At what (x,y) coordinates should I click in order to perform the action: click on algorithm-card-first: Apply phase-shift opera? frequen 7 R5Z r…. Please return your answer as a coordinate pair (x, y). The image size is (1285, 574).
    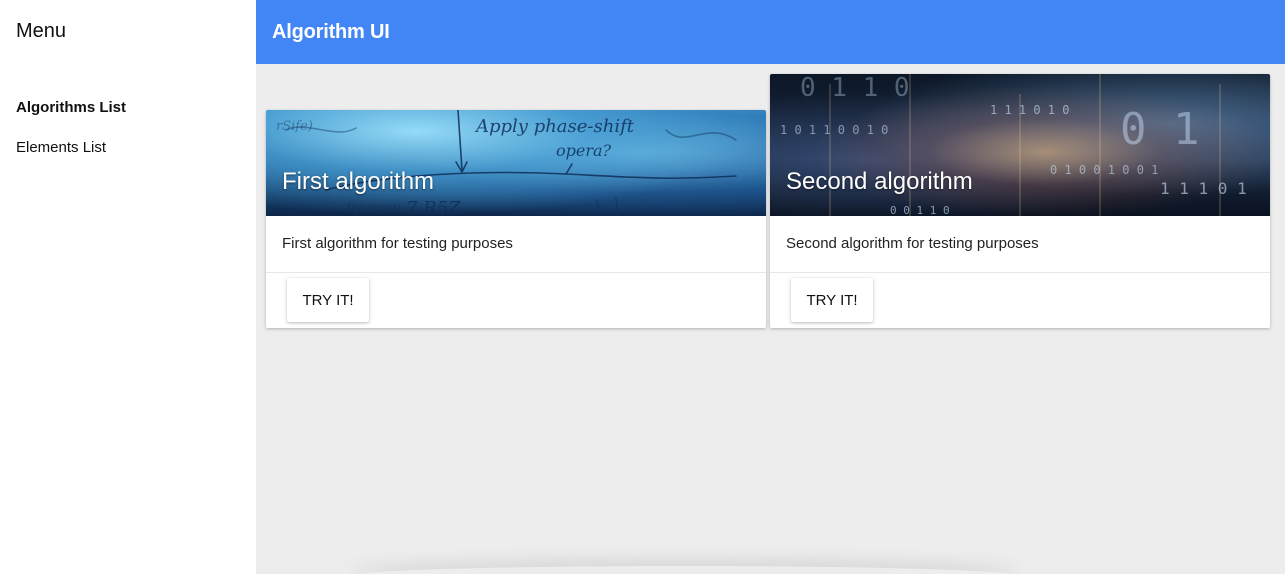
    Looking at the image, I should click on (516, 219).